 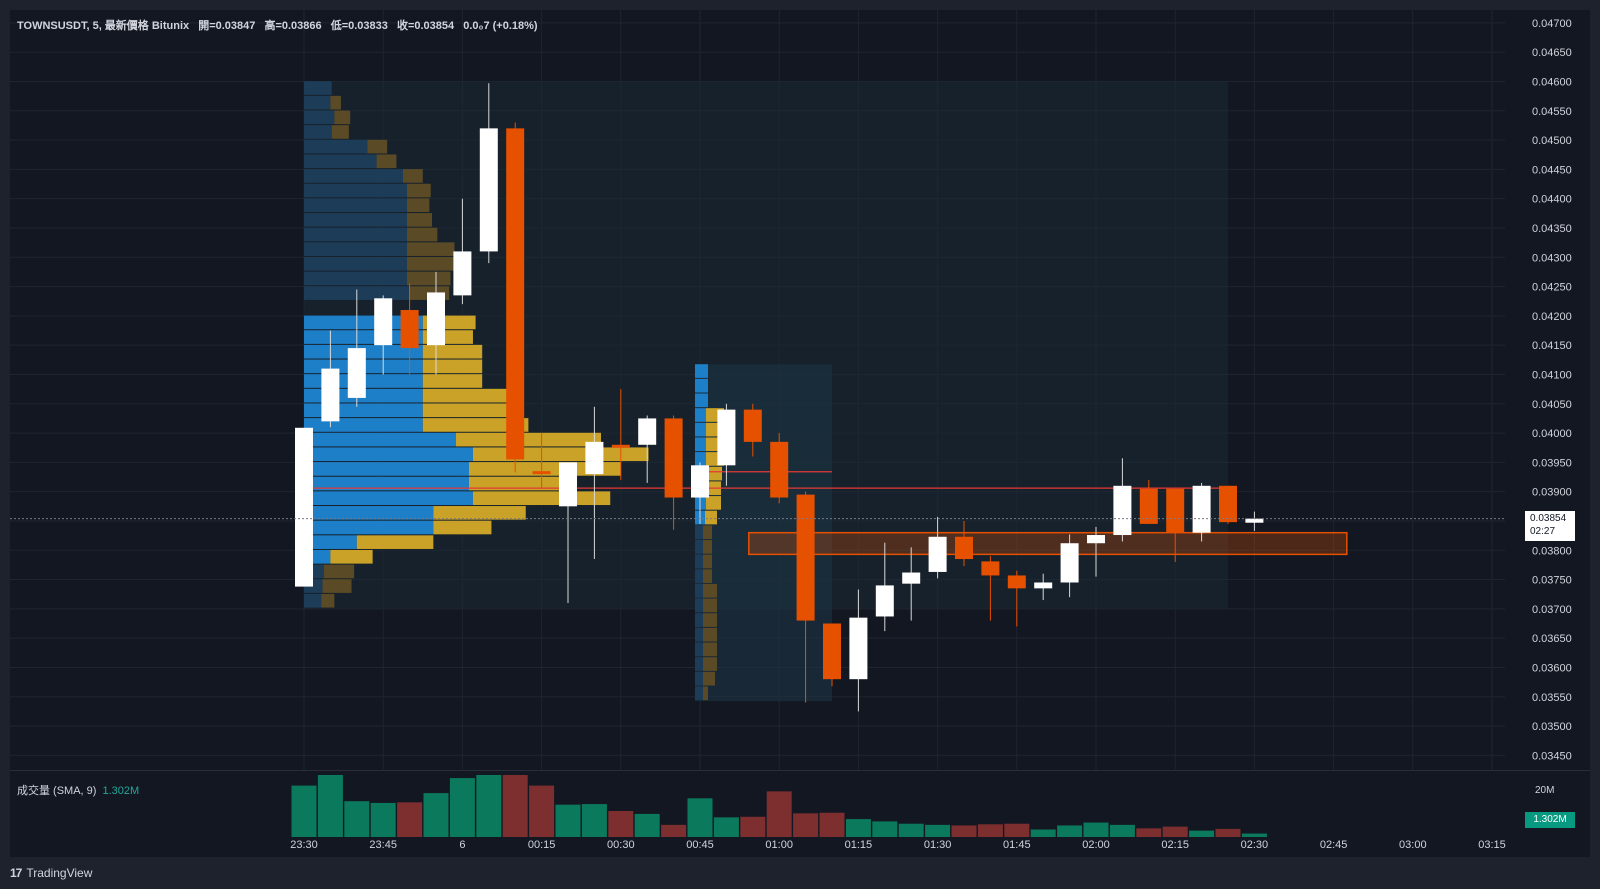 What do you see at coordinates (1255, 845) in the screenshot?
I see `time-axis-label: 02:30` at bounding box center [1255, 845].